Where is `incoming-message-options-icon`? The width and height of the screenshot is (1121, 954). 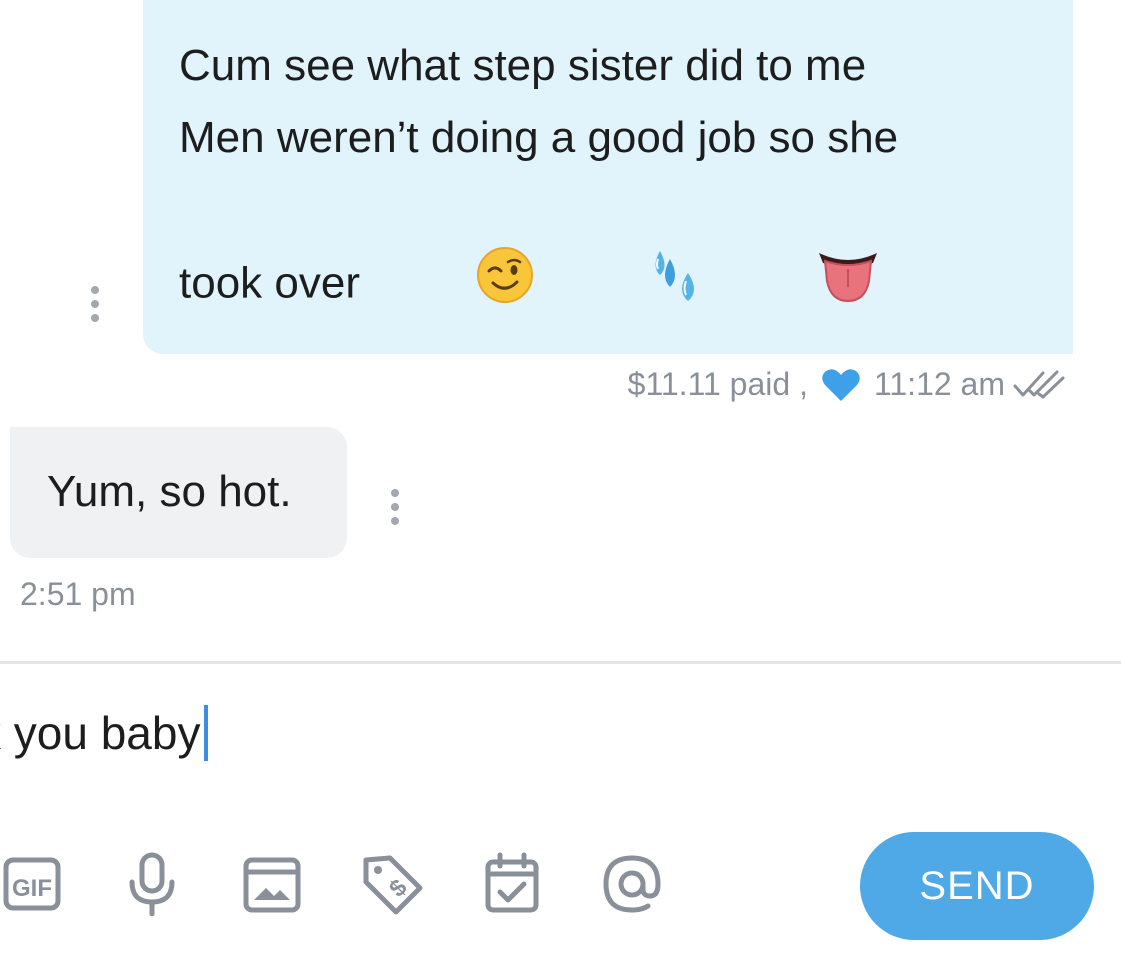
incoming-message-options-icon is located at coordinates (395, 507).